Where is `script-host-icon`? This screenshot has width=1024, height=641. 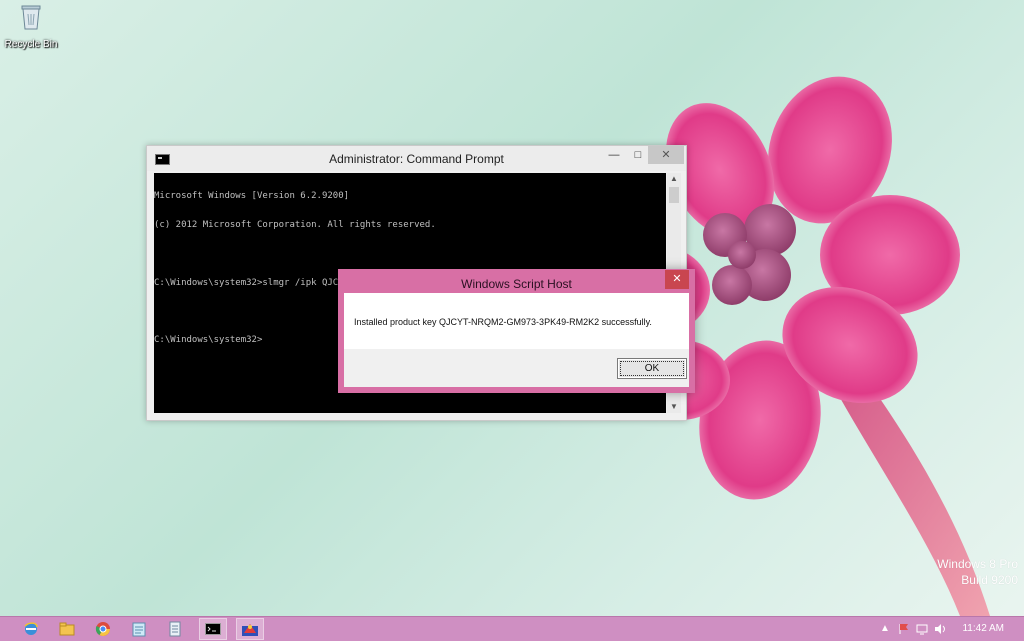
script-host-icon is located at coordinates (250, 630).